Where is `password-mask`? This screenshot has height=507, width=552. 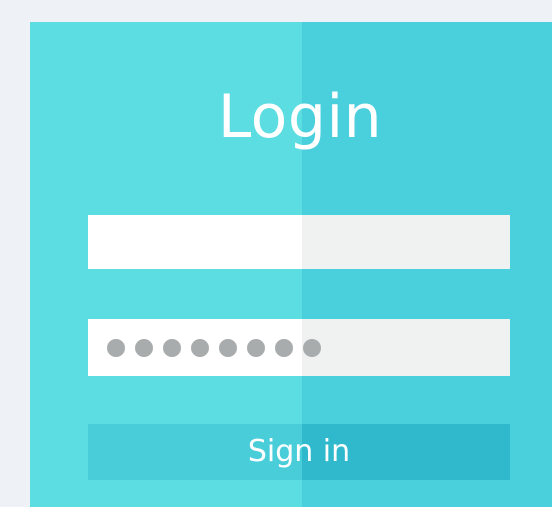 password-mask is located at coordinates (214, 348).